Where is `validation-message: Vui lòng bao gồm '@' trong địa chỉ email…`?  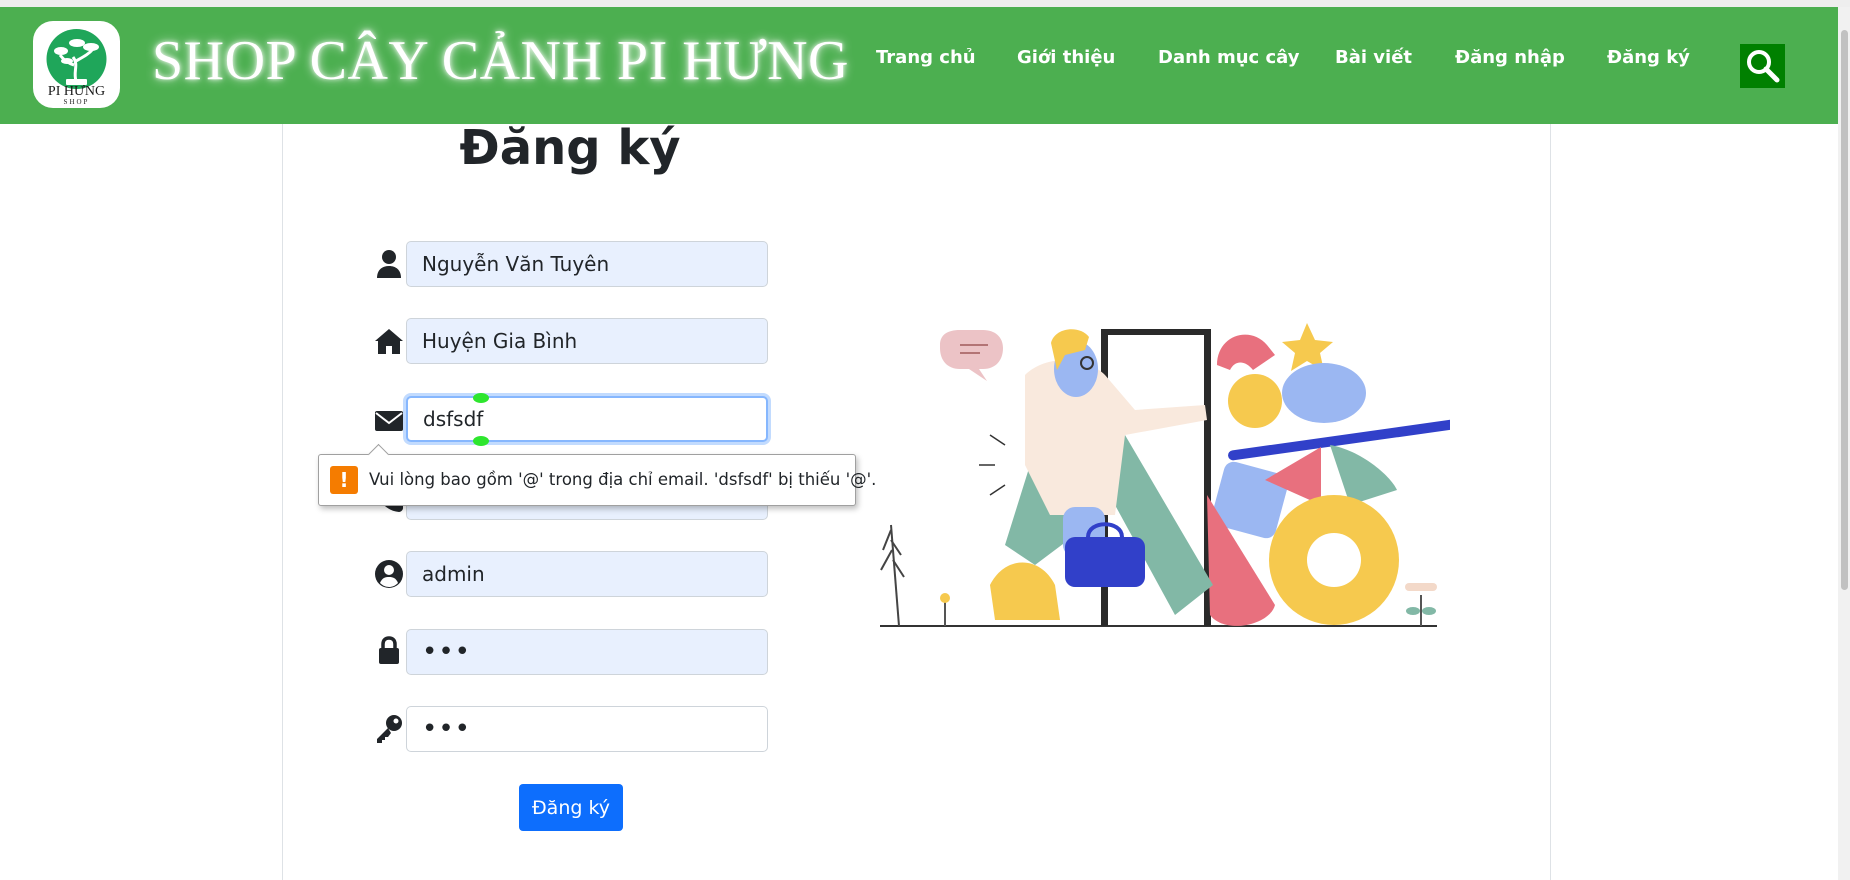
validation-message: Vui lòng bao gồm '@' trong địa chỉ email… is located at coordinates (623, 479).